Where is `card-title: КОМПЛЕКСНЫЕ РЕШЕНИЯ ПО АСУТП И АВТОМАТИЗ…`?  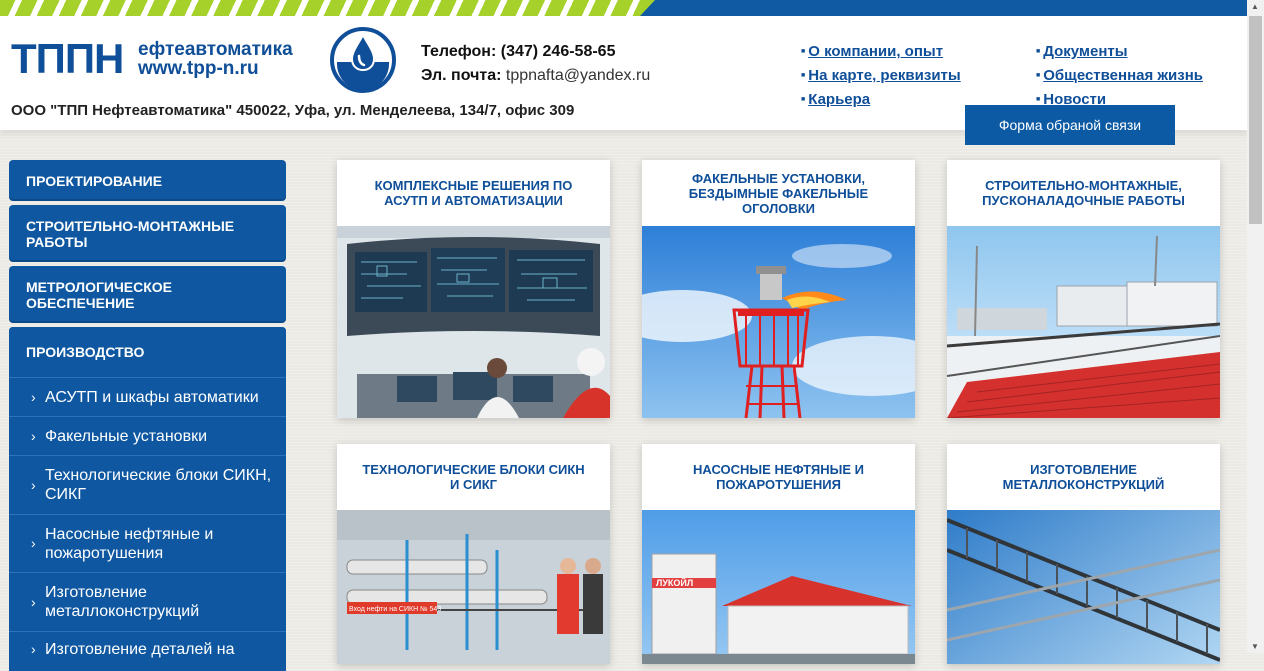 card-title: КОМПЛЕКСНЫЕ РЕШЕНИЯ ПО АСУТП И АВТОМАТИЗ… is located at coordinates (473, 193).